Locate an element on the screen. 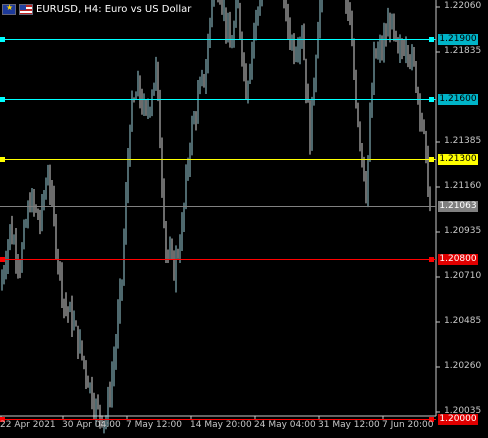 Image resolution: width=488 pixels, height=438 pixels. hline-121600-handle-left is located at coordinates (2, 99).